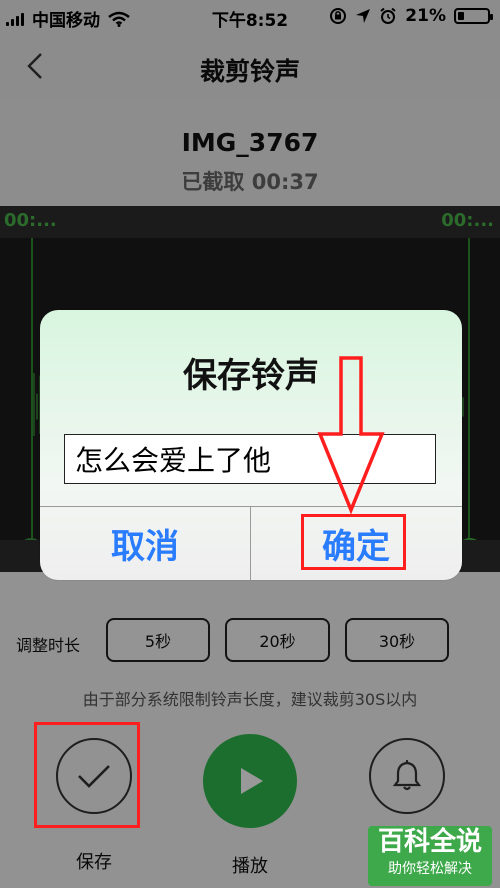 This screenshot has width=500, height=888. Describe the element at coordinates (351, 435) in the screenshot. I see `arrow-down-icon` at that location.